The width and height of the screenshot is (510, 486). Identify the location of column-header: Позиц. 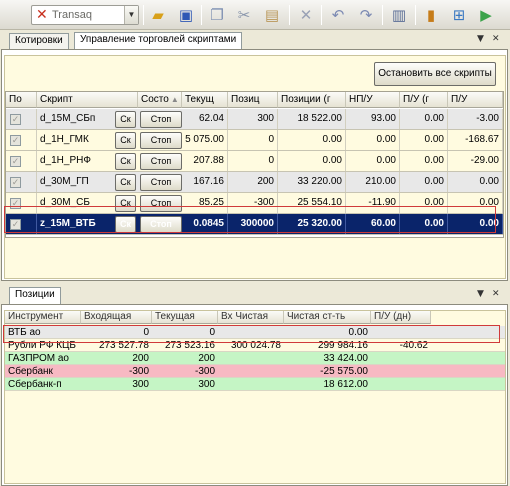
(253, 100).